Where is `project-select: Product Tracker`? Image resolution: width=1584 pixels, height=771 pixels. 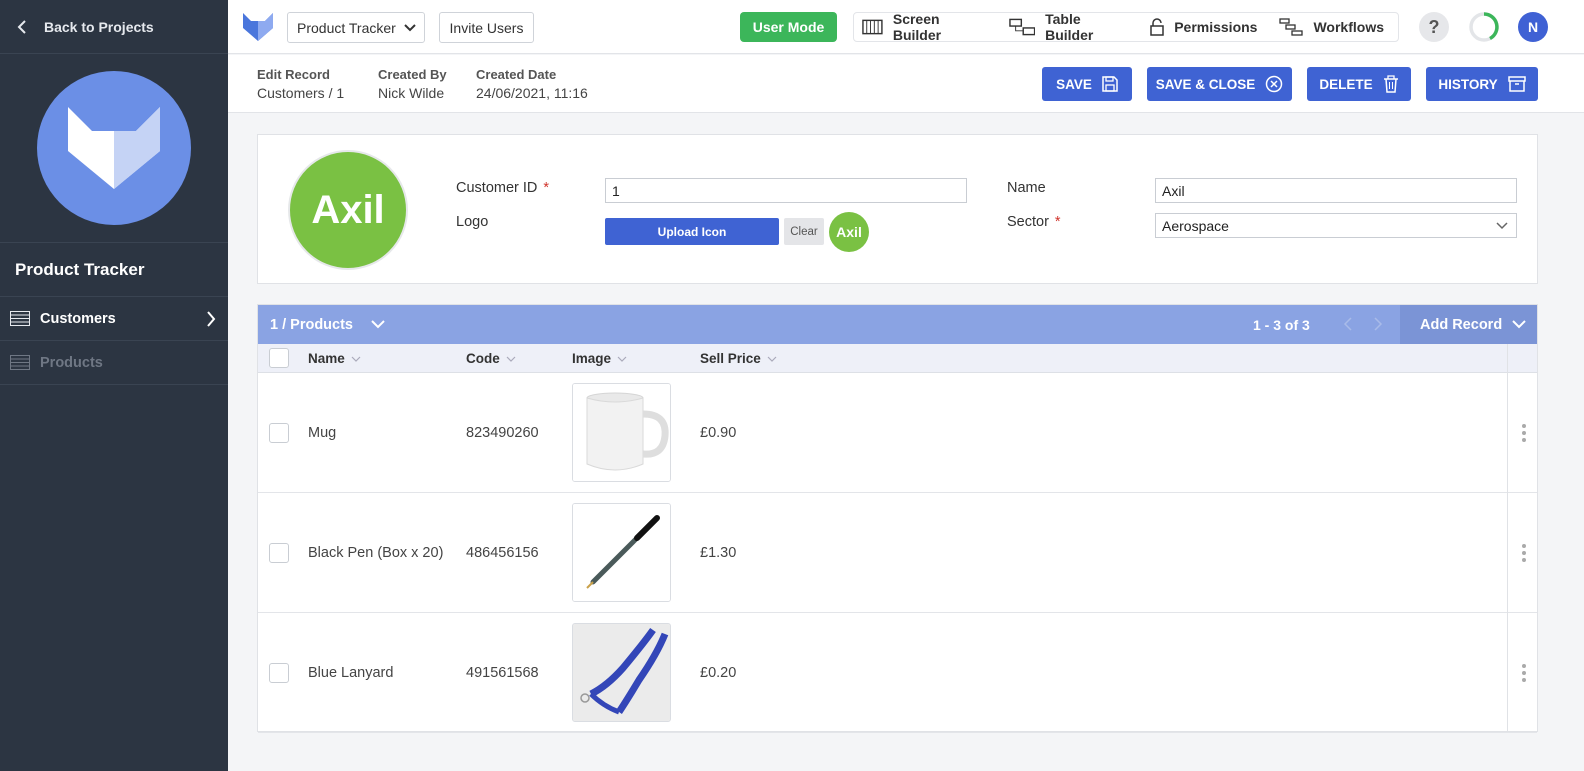
project-select: Product Tracker is located at coordinates (356, 27).